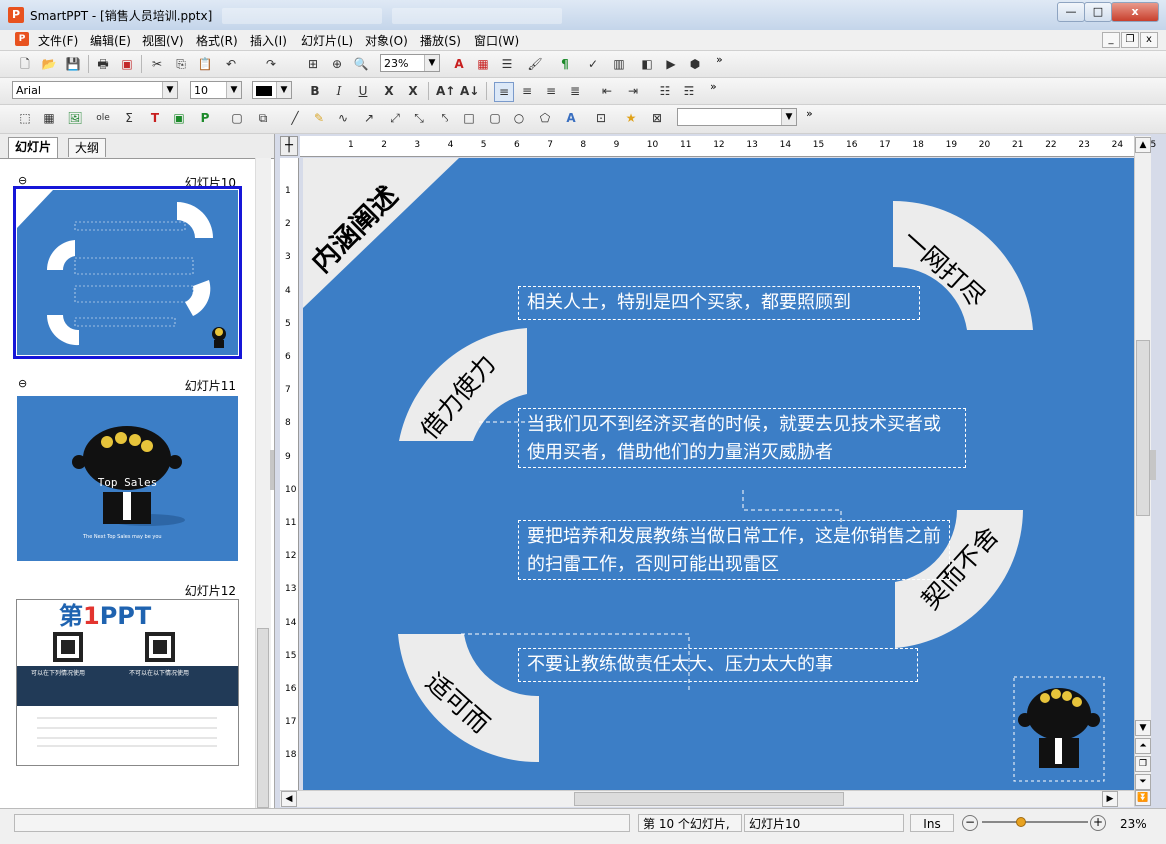 This screenshot has height=844, width=1166. What do you see at coordinates (718, 665) in the screenshot?
I see `text-box-4: 不要让教练做责任太大、压力太大的事` at bounding box center [718, 665].